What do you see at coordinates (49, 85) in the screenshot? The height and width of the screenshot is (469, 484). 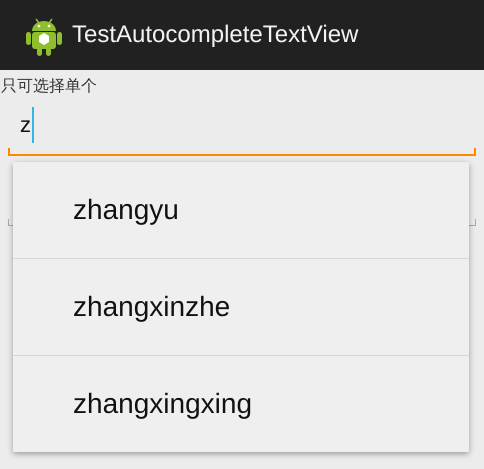 I see `field-label: 只可选择单个` at bounding box center [49, 85].